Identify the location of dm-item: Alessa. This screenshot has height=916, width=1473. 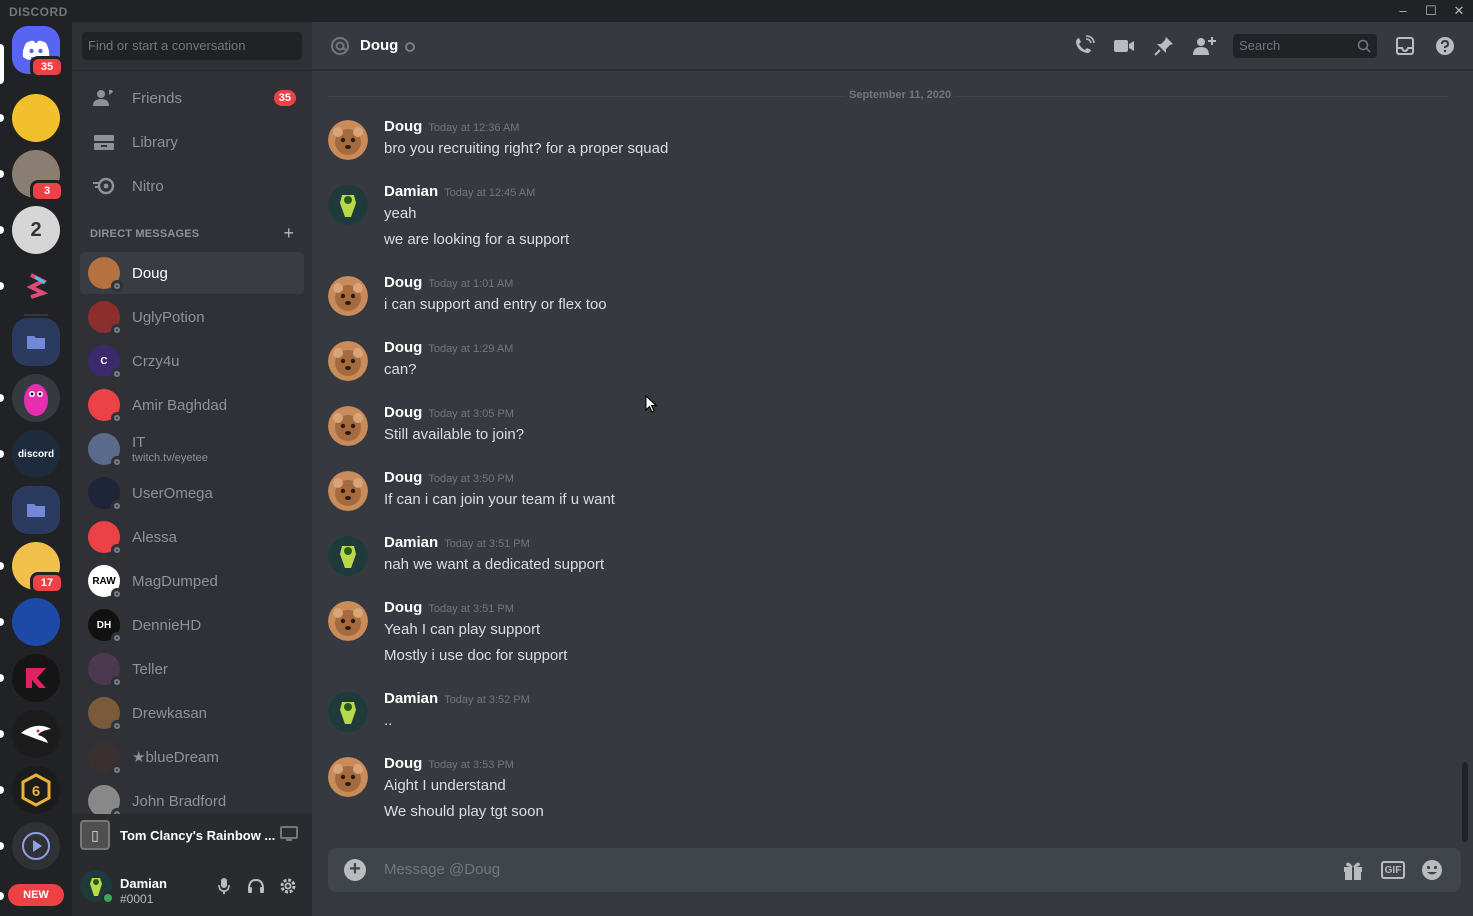
(192, 537).